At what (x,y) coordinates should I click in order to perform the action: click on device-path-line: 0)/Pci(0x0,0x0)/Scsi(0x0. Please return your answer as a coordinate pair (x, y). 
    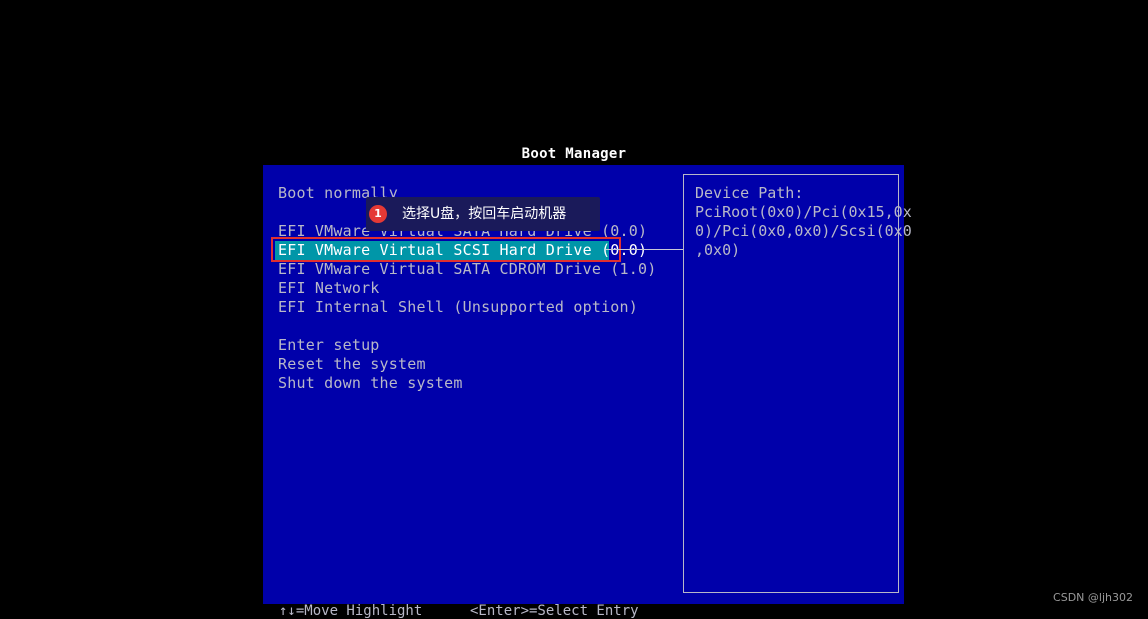
    Looking at the image, I should click on (803, 231).